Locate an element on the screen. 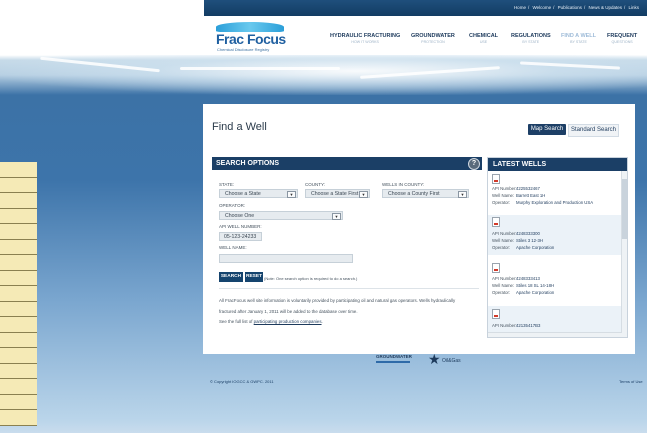  brand-tagline: Chemical Disclosure Registry is located at coordinates (243, 49).